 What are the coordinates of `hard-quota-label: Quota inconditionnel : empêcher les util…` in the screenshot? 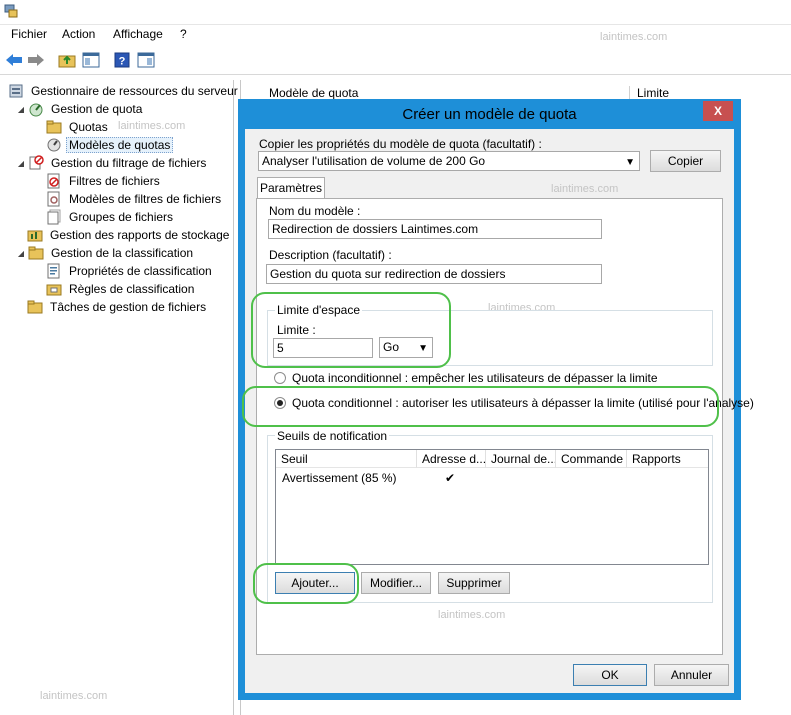 It's located at (475, 378).